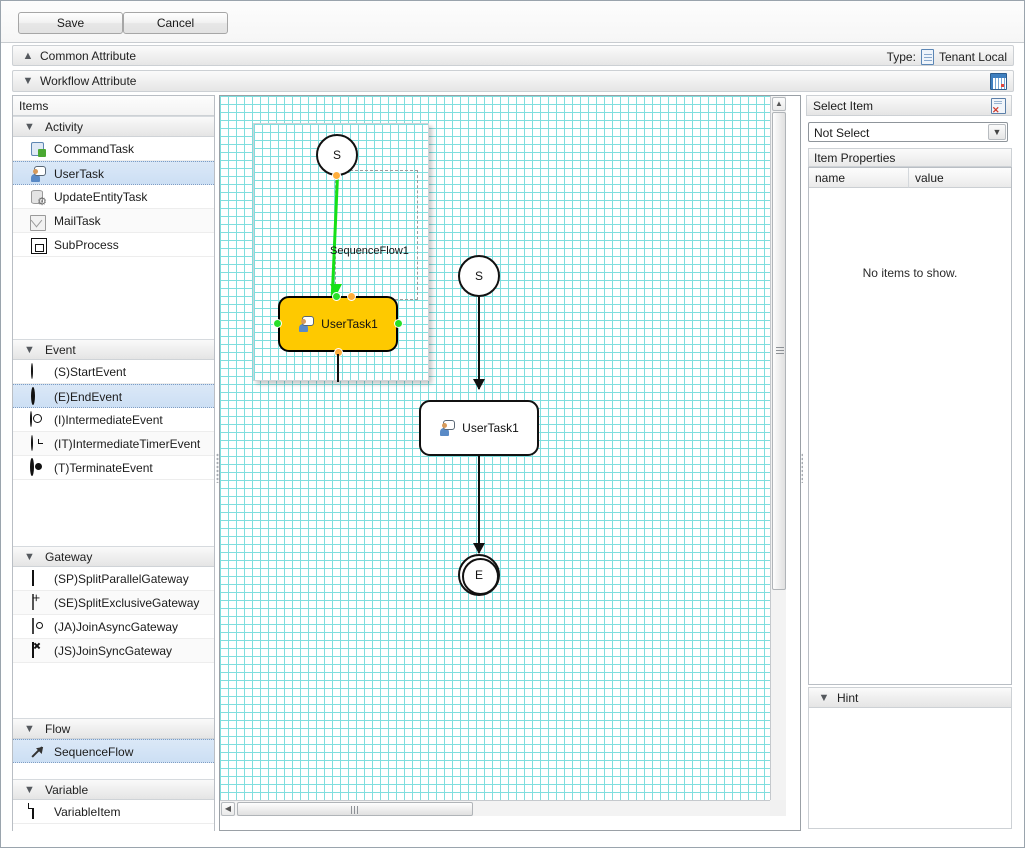 Image resolution: width=1025 pixels, height=848 pixels. I want to click on items-panel-title: Items, so click(113, 106).